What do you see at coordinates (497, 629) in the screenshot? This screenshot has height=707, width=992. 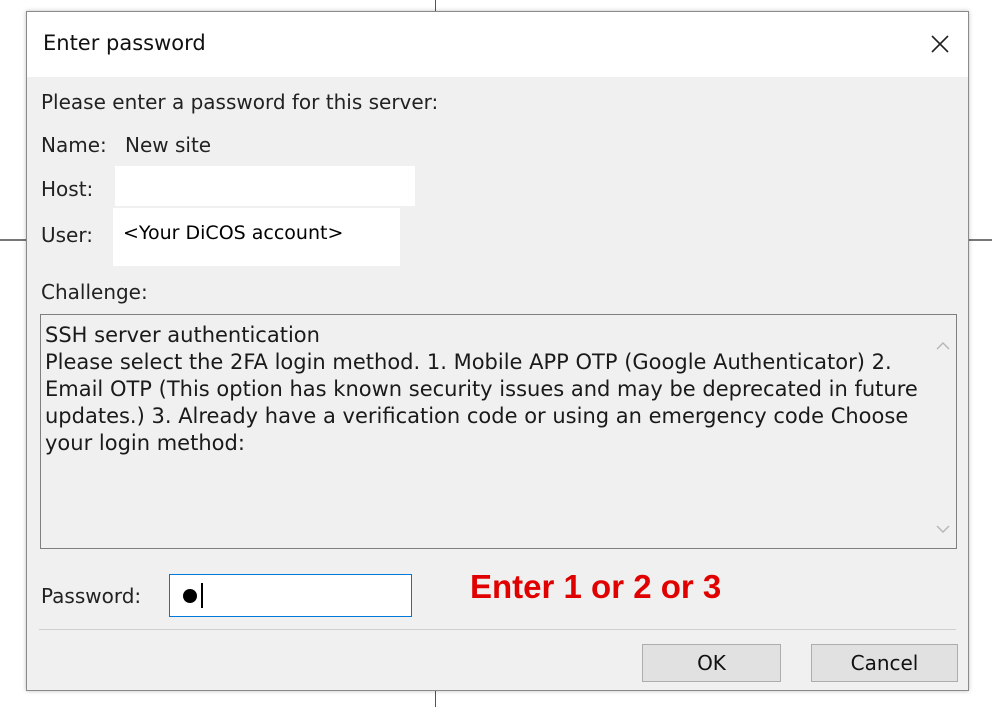 I see `divider` at bounding box center [497, 629].